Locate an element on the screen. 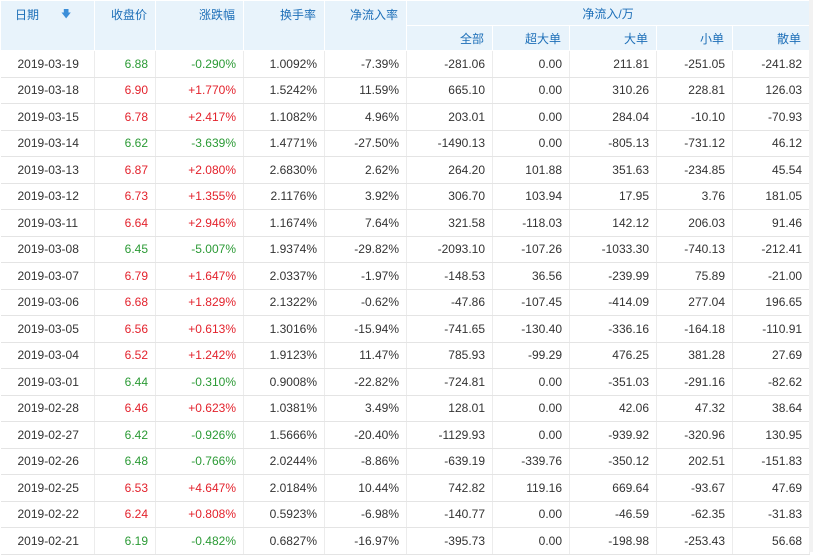  arrow-down-icon: 🡇 is located at coordinates (66, 15).